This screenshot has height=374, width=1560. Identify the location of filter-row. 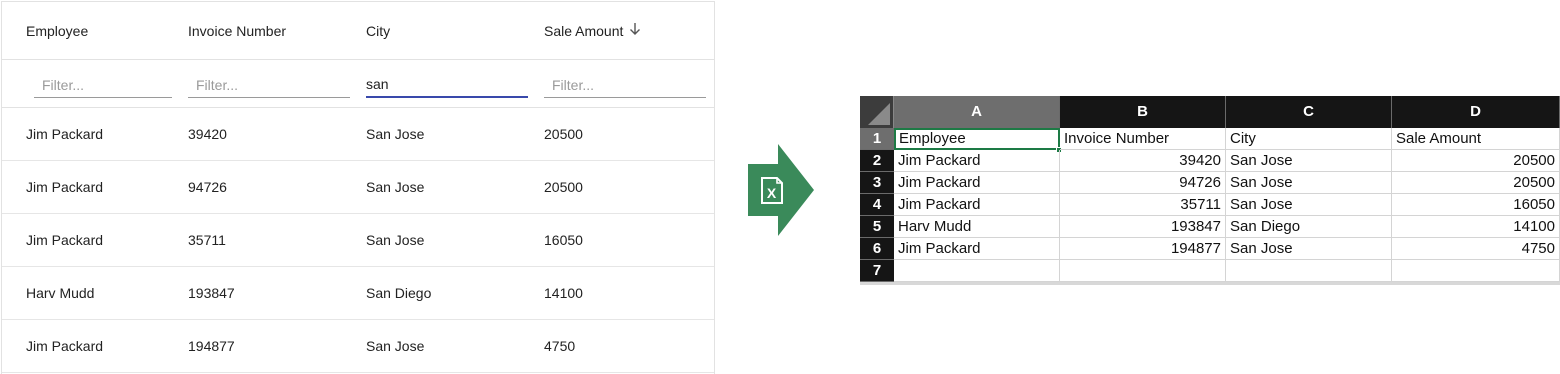
(358, 84).